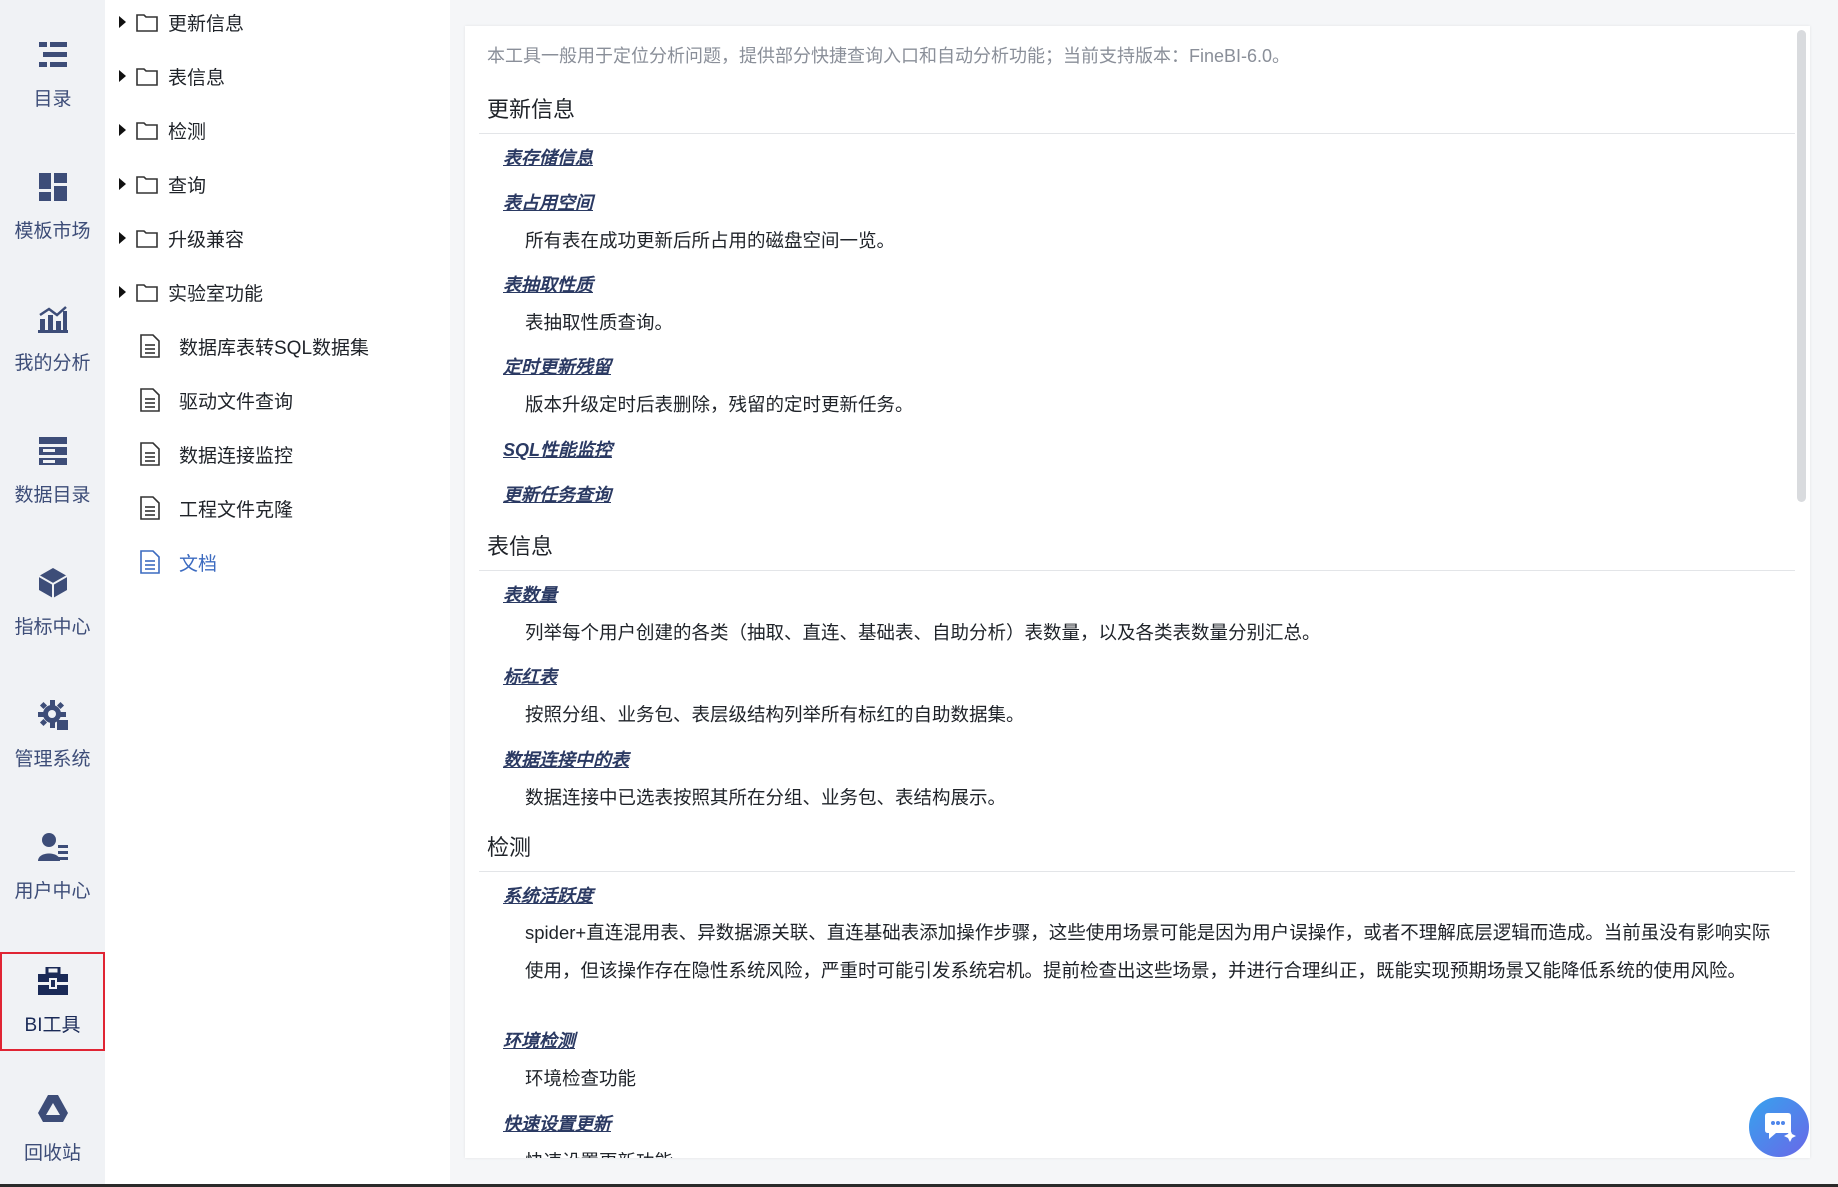 The width and height of the screenshot is (1838, 1187). I want to click on tree-file-label: 工程文件克隆, so click(236, 510).